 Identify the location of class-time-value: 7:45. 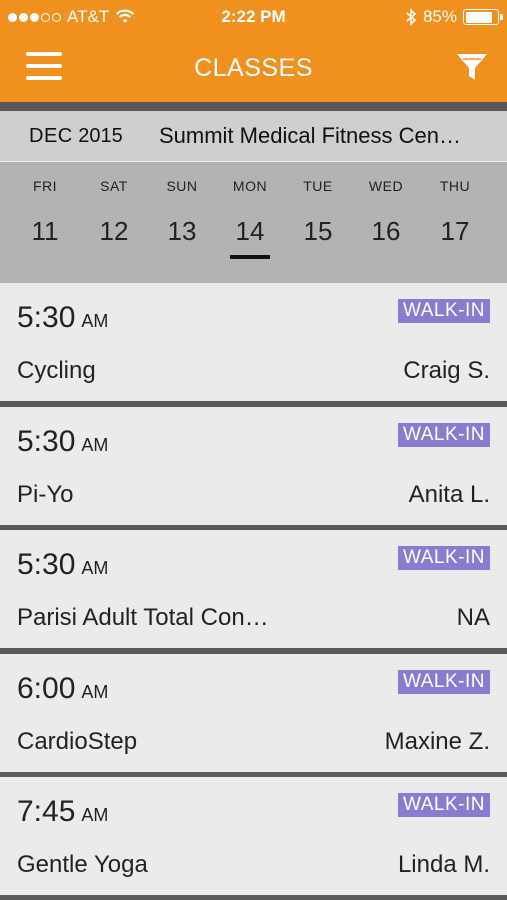
(46, 811).